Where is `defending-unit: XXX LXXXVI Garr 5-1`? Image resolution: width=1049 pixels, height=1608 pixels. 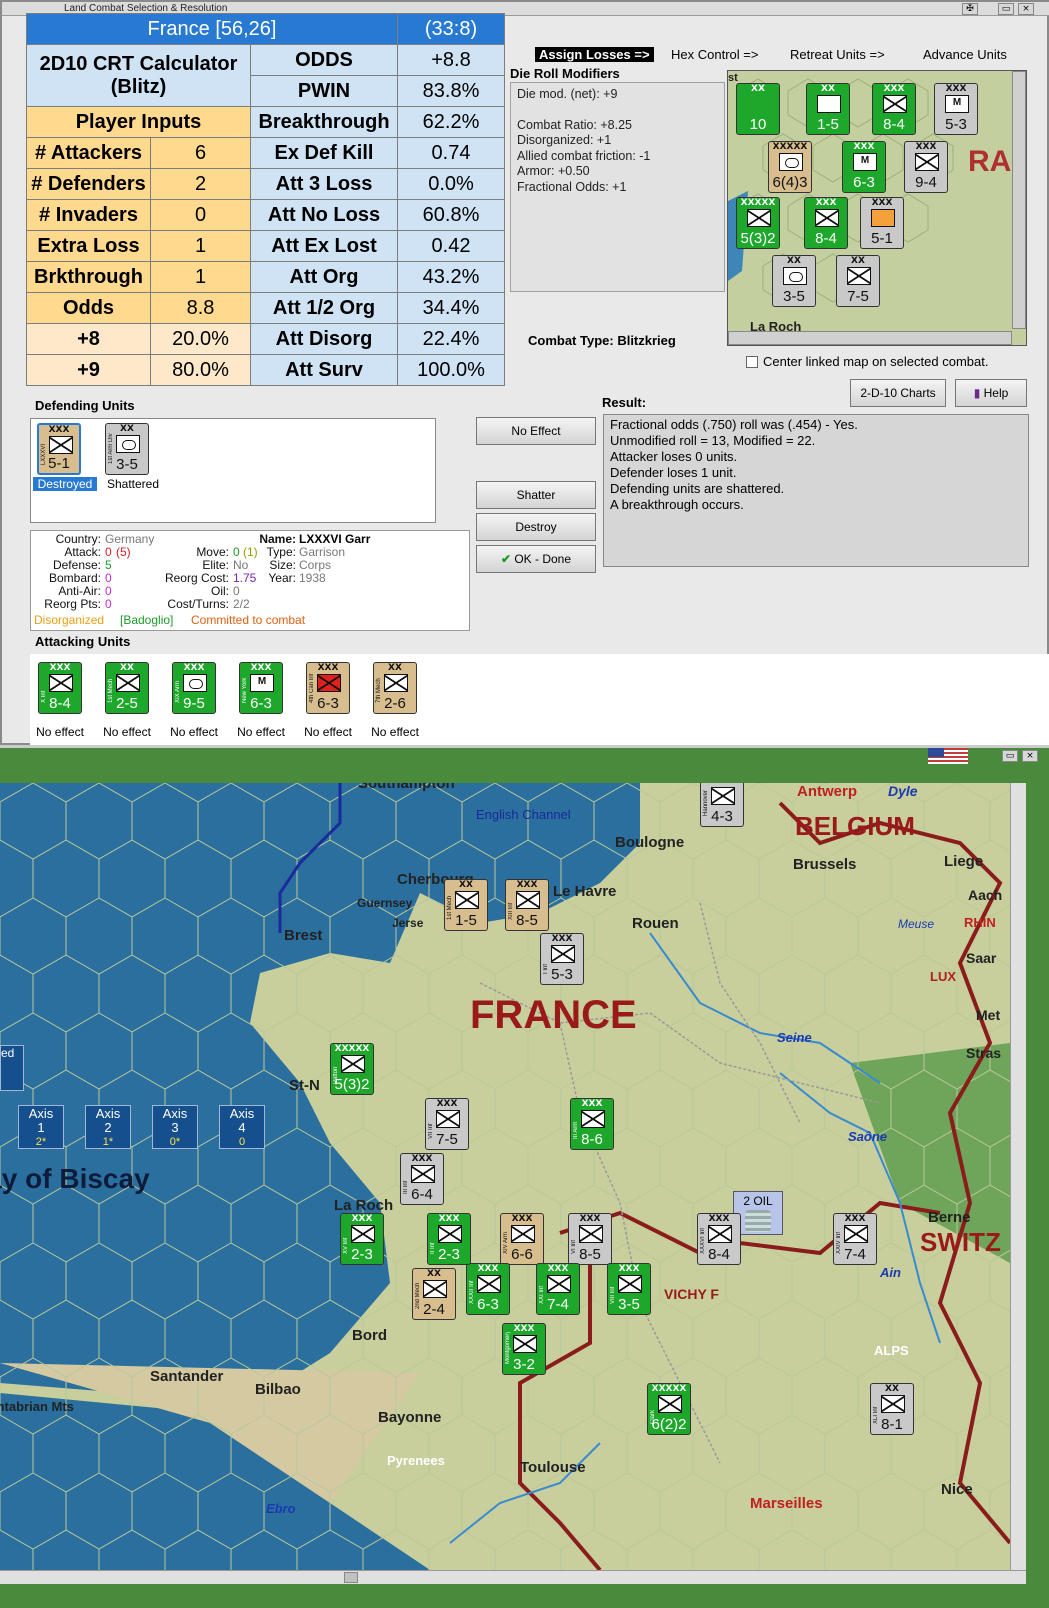 defending-unit: XXX LXXXVI Garr 5-1 is located at coordinates (59, 449).